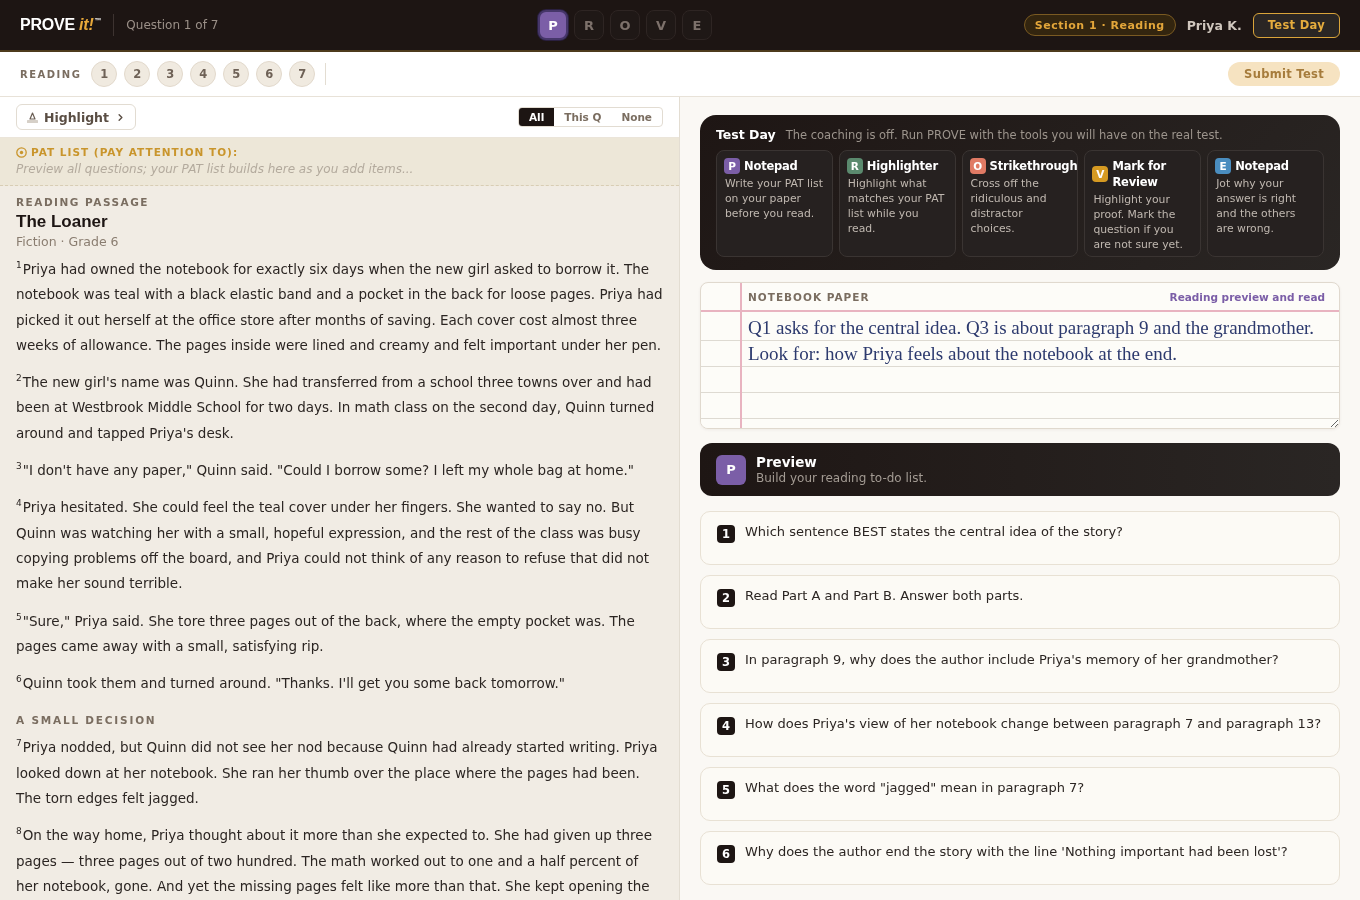 This screenshot has width=1360, height=900. I want to click on notebook-paper-field: NOTEBOOK PAPER Reading preview and read Q1 asks for the central idea. Q3 is about paragraph 9 and the grandmother. Look for: how Priya feels about the notebook at the end., so click(1020, 355).